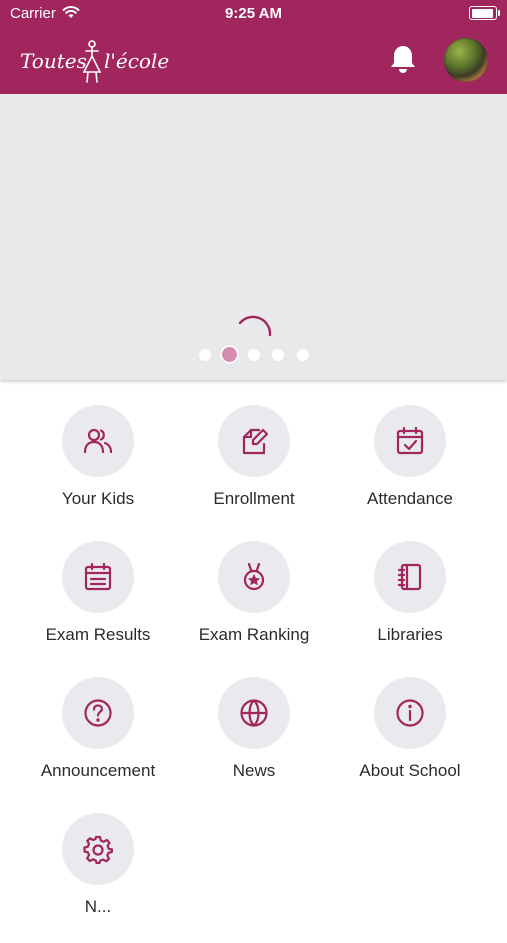 This screenshot has height=943, width=507. Describe the element at coordinates (466, 60) in the screenshot. I see `user-avatar` at that location.